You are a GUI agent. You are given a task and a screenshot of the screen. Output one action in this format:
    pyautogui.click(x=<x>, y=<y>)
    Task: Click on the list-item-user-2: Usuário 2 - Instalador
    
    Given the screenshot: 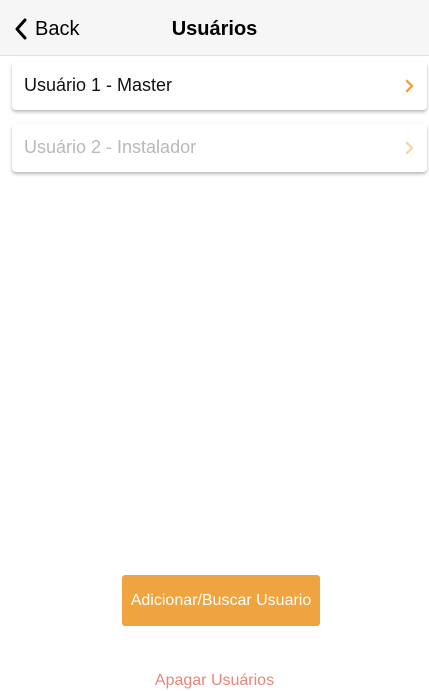 What is the action you would take?
    pyautogui.click(x=219, y=148)
    